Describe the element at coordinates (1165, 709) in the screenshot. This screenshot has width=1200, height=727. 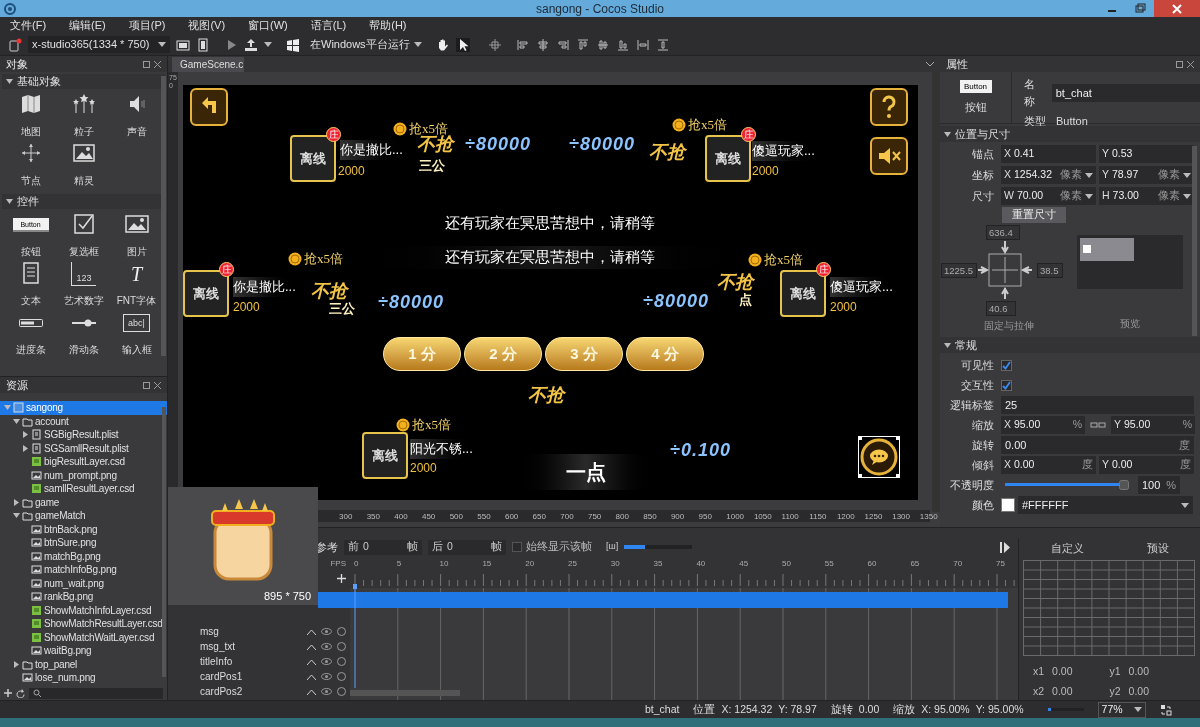
I see `fit-screen-icon` at that location.